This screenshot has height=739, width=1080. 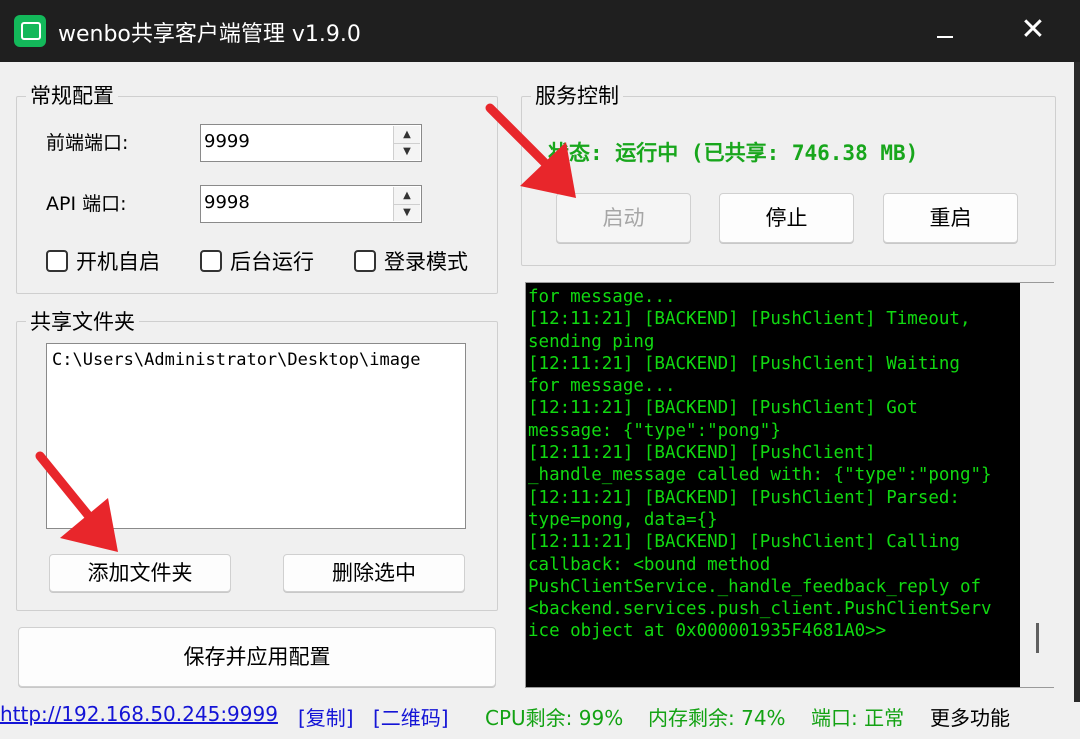 I want to click on scrollbar-thumb, so click(x=1037, y=638).